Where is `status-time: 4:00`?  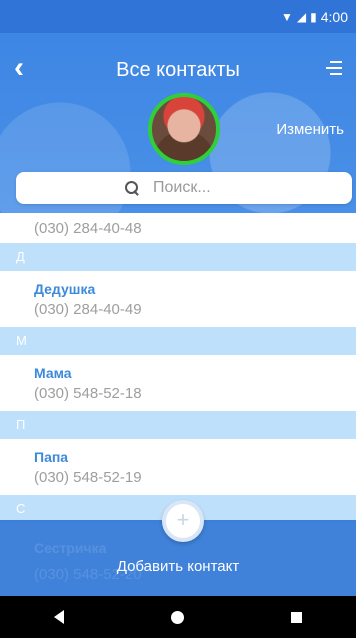 status-time: 4:00 is located at coordinates (334, 16).